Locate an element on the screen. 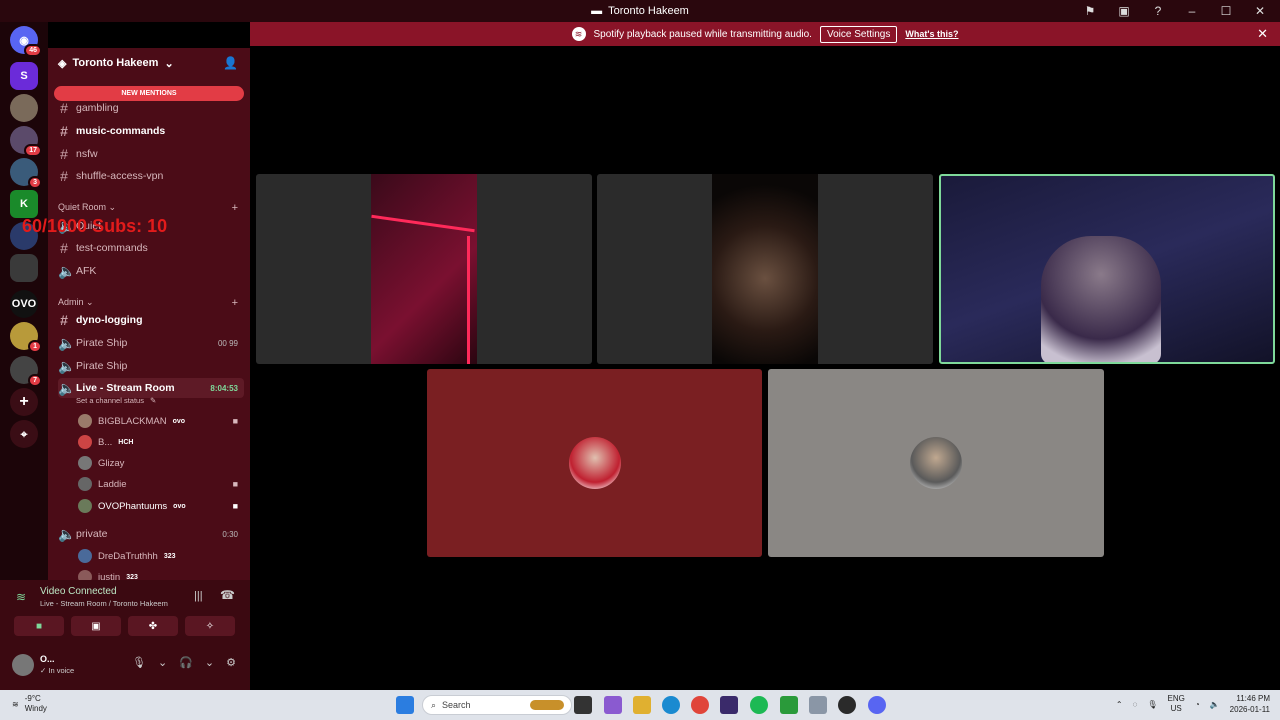 This screenshot has height=720, width=1280. server-icon-6: 1 is located at coordinates (26, 337).